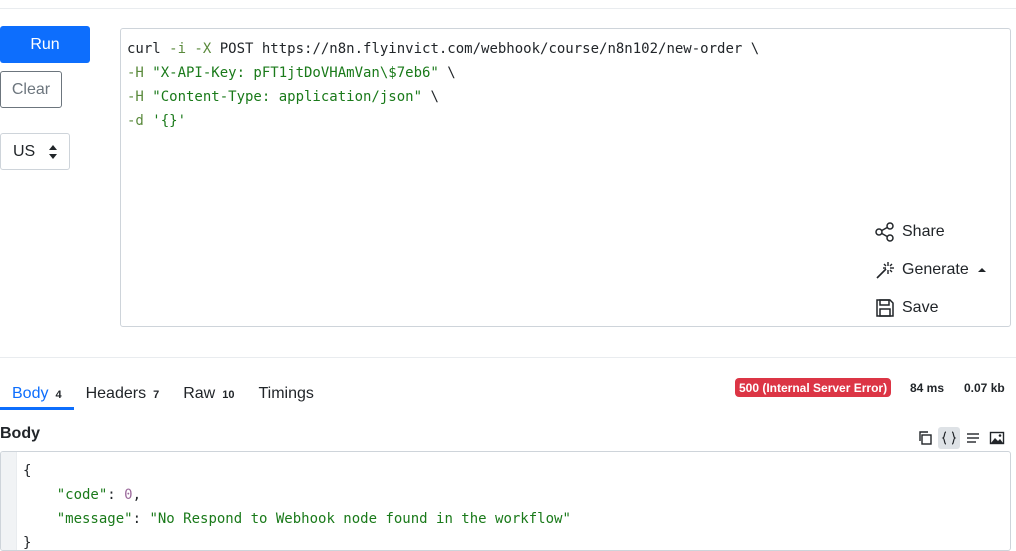 The width and height of the screenshot is (1016, 551). Describe the element at coordinates (144, 49) in the screenshot. I see `curl-cmd: curl` at that location.